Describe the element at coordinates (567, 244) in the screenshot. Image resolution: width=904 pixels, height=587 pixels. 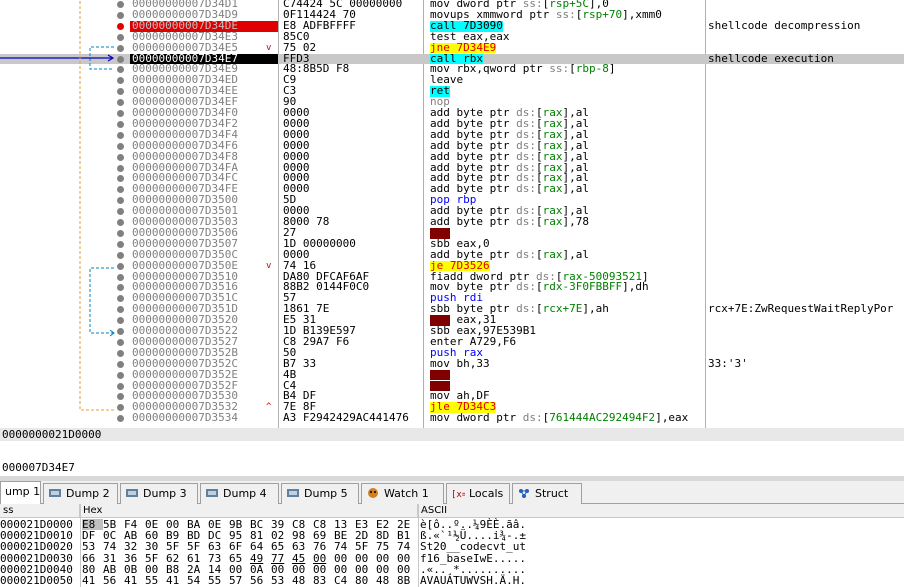
I see `instruction-text: sbb eax,0` at that location.